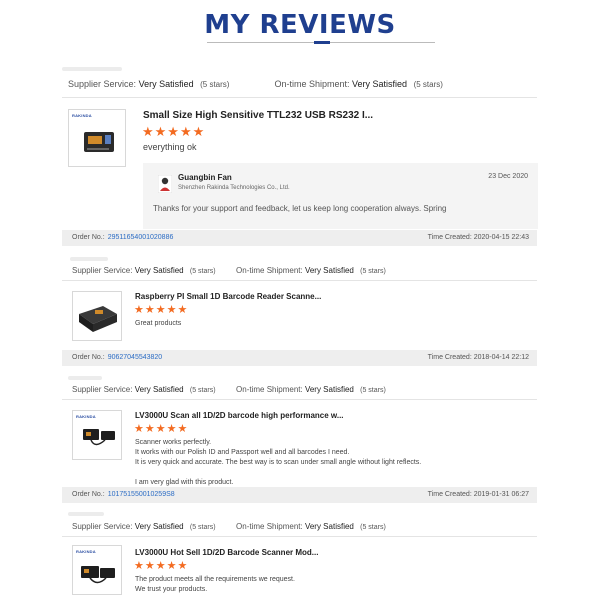  Describe the element at coordinates (501, 494) in the screenshot. I see `time-created-value: 2019-01-31 06:27` at that location.